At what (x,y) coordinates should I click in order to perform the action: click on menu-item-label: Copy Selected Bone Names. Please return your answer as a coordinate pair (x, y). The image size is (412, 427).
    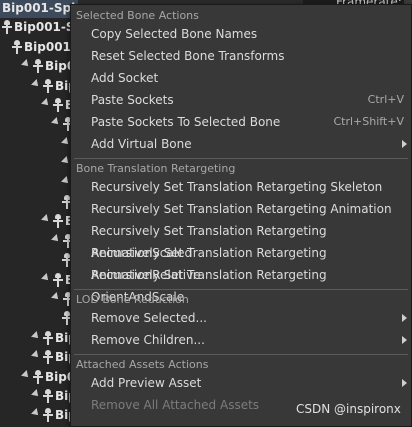
    Looking at the image, I should click on (174, 34).